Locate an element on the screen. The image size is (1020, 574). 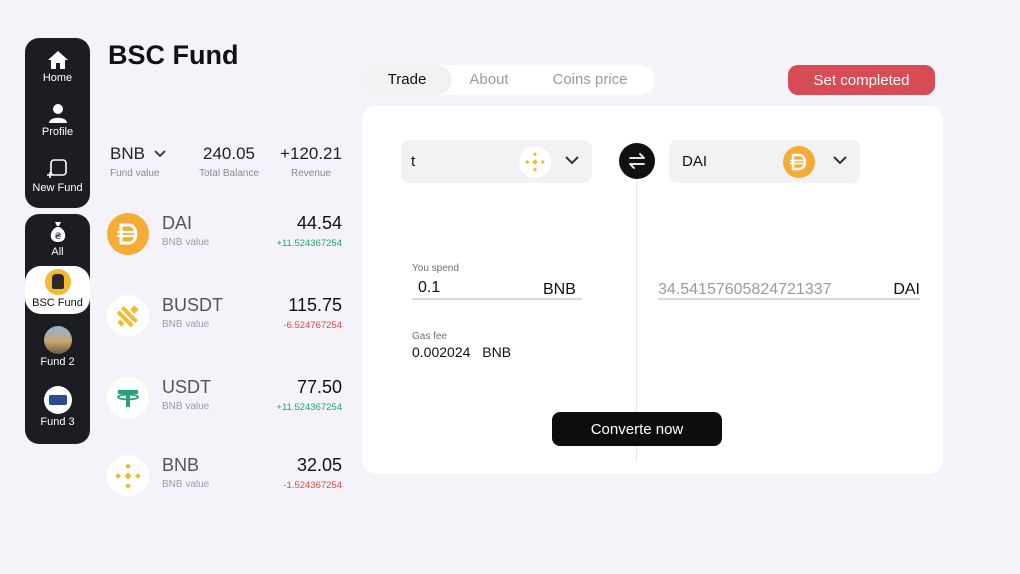
tether-icon is located at coordinates (128, 398).